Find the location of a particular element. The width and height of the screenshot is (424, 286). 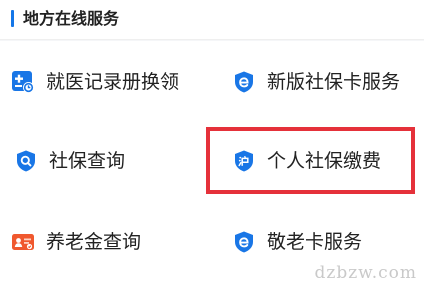

service-item-new-social-security-card: 新版社保卡服务 is located at coordinates (316, 82).